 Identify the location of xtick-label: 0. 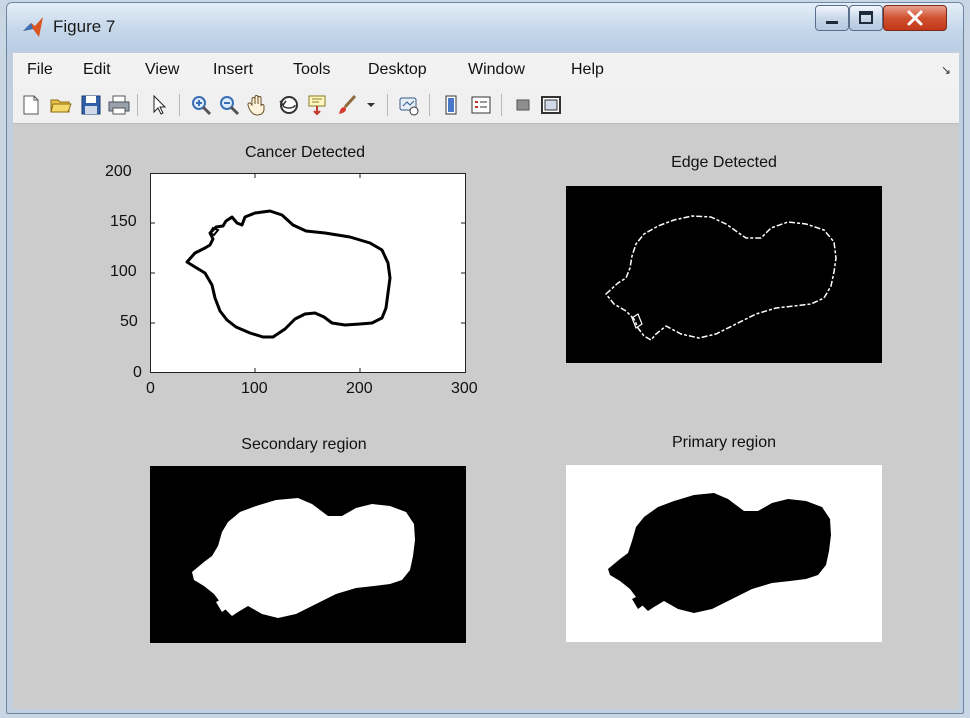
(150, 388).